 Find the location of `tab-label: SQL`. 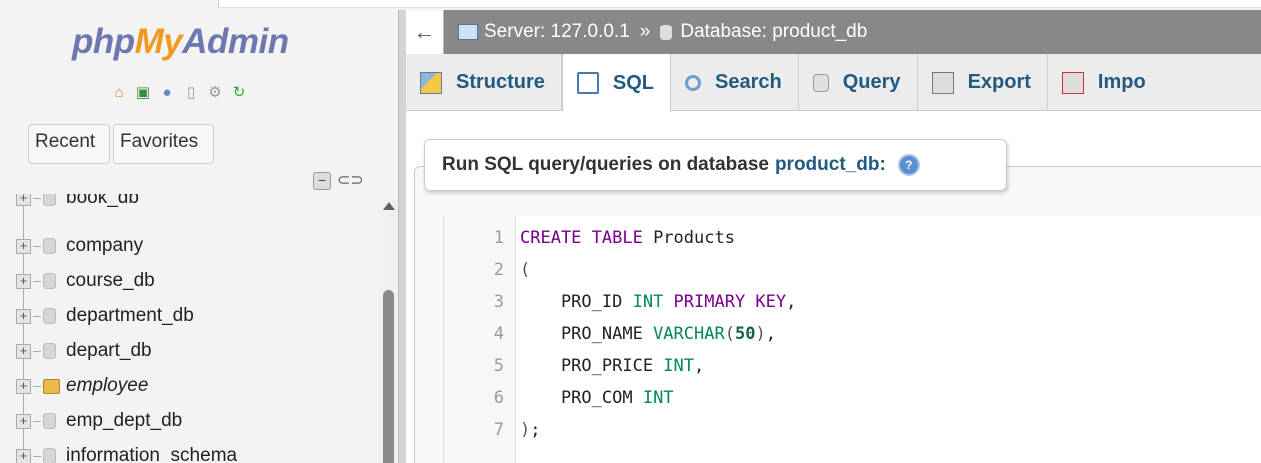

tab-label: SQL is located at coordinates (633, 82).